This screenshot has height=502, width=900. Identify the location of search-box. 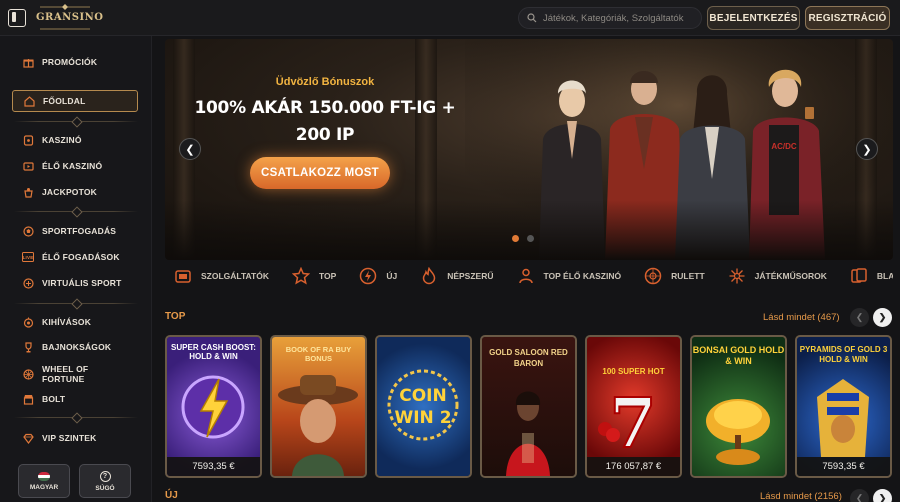
(610, 18).